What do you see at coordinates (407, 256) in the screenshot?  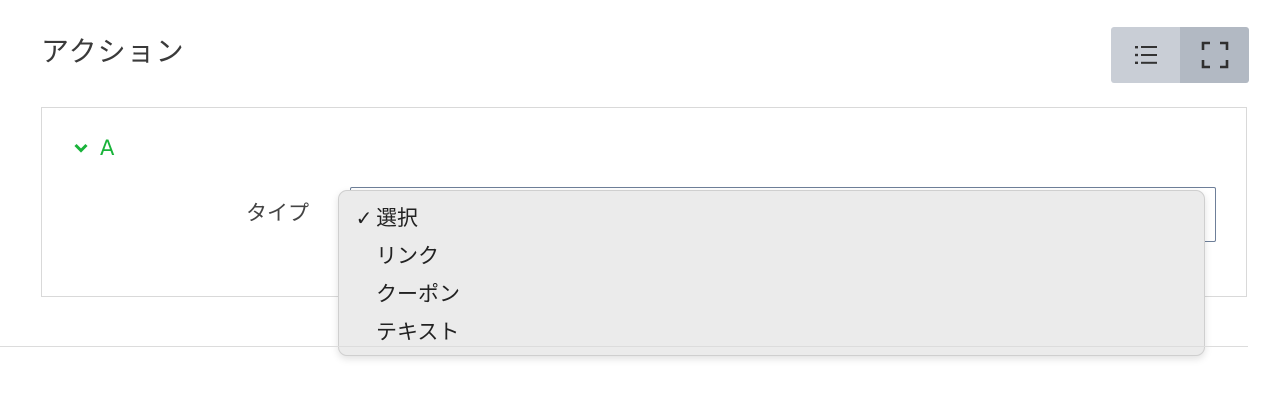 I see `option-label: リンク` at bounding box center [407, 256].